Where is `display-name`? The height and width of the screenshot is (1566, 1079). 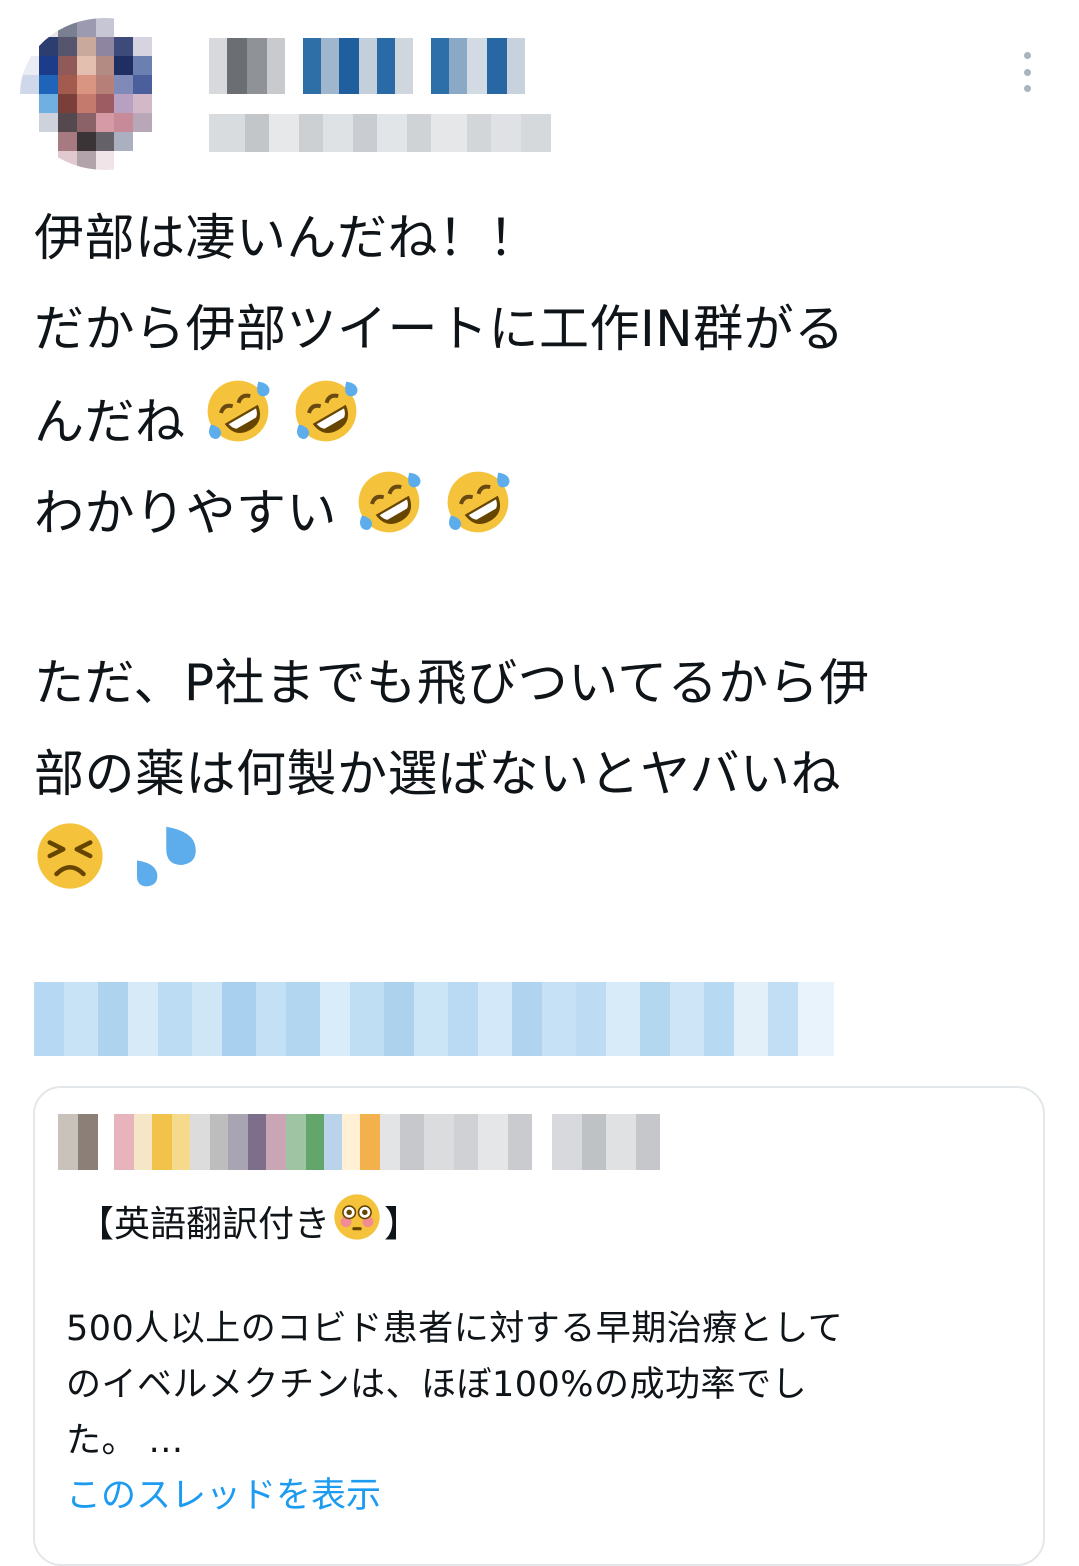 display-name is located at coordinates (367, 66).